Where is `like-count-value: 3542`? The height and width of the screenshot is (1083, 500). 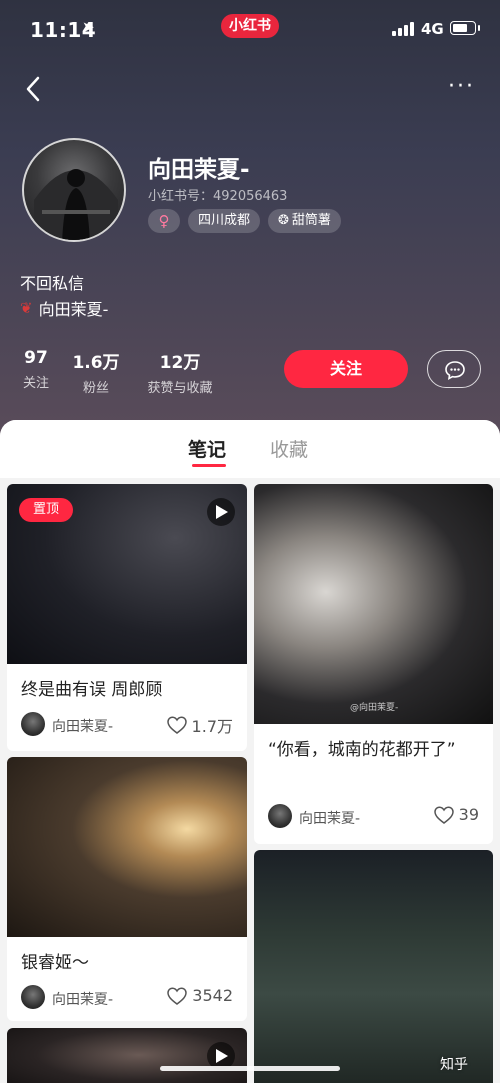 like-count-value: 3542 is located at coordinates (212, 995).